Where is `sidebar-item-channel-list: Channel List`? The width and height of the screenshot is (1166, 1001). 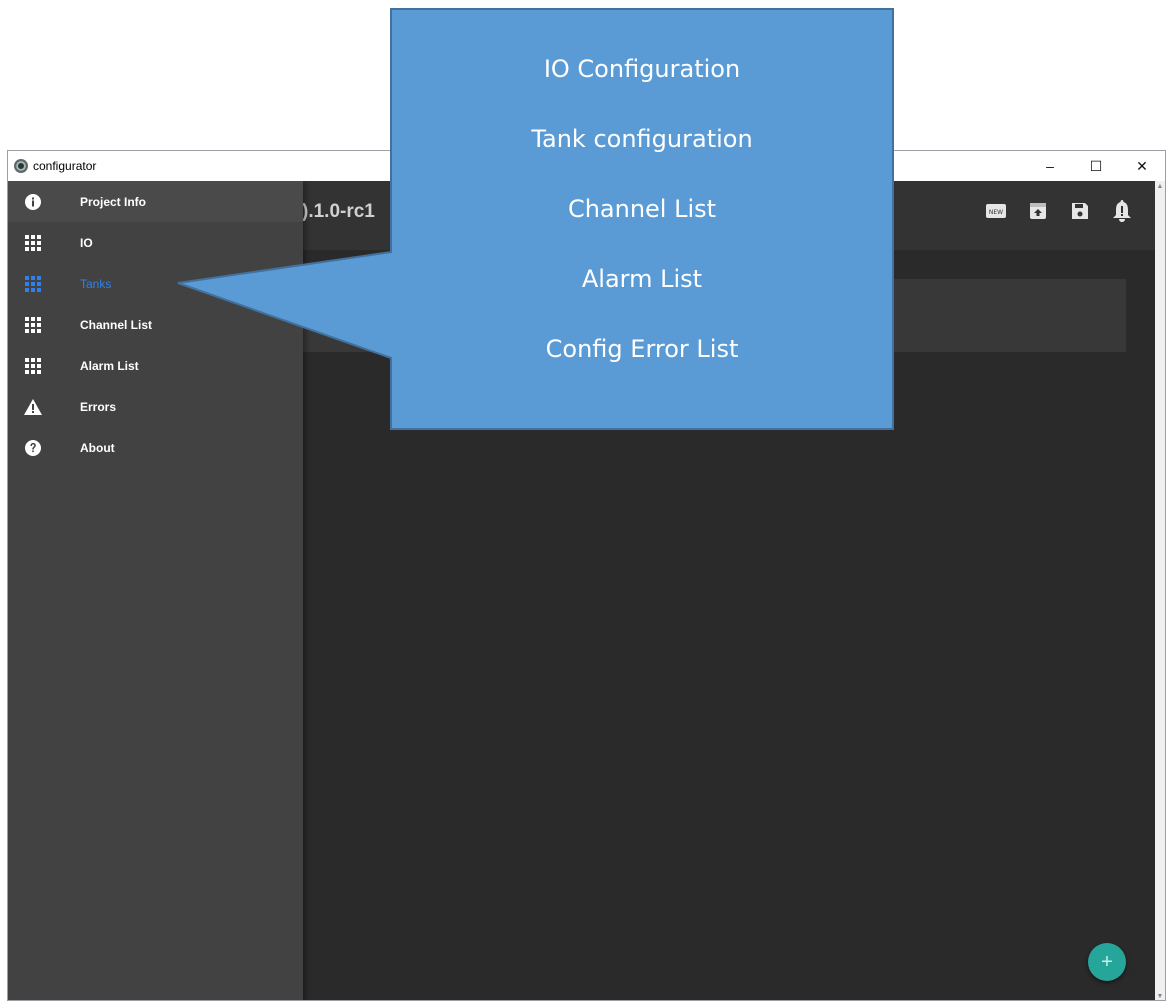 sidebar-item-channel-list: Channel List is located at coordinates (155, 324).